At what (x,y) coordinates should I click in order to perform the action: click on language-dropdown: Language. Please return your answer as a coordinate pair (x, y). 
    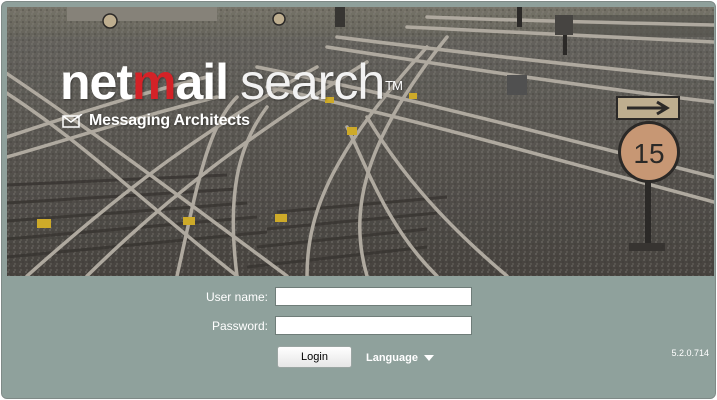
    Looking at the image, I should click on (400, 358).